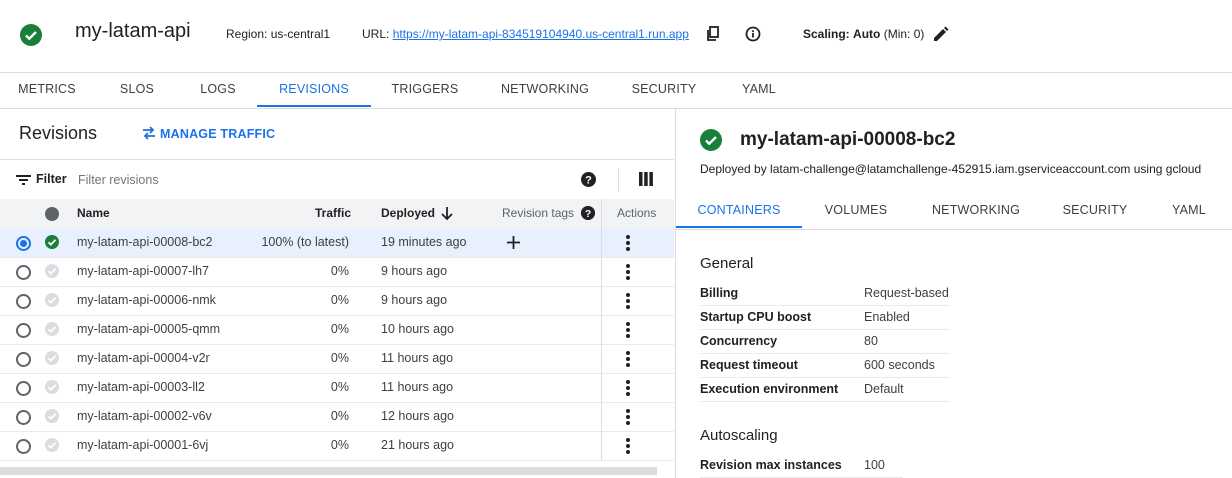 The height and width of the screenshot is (478, 1232). Describe the element at coordinates (753, 34) in the screenshot. I see `info-icon` at that location.